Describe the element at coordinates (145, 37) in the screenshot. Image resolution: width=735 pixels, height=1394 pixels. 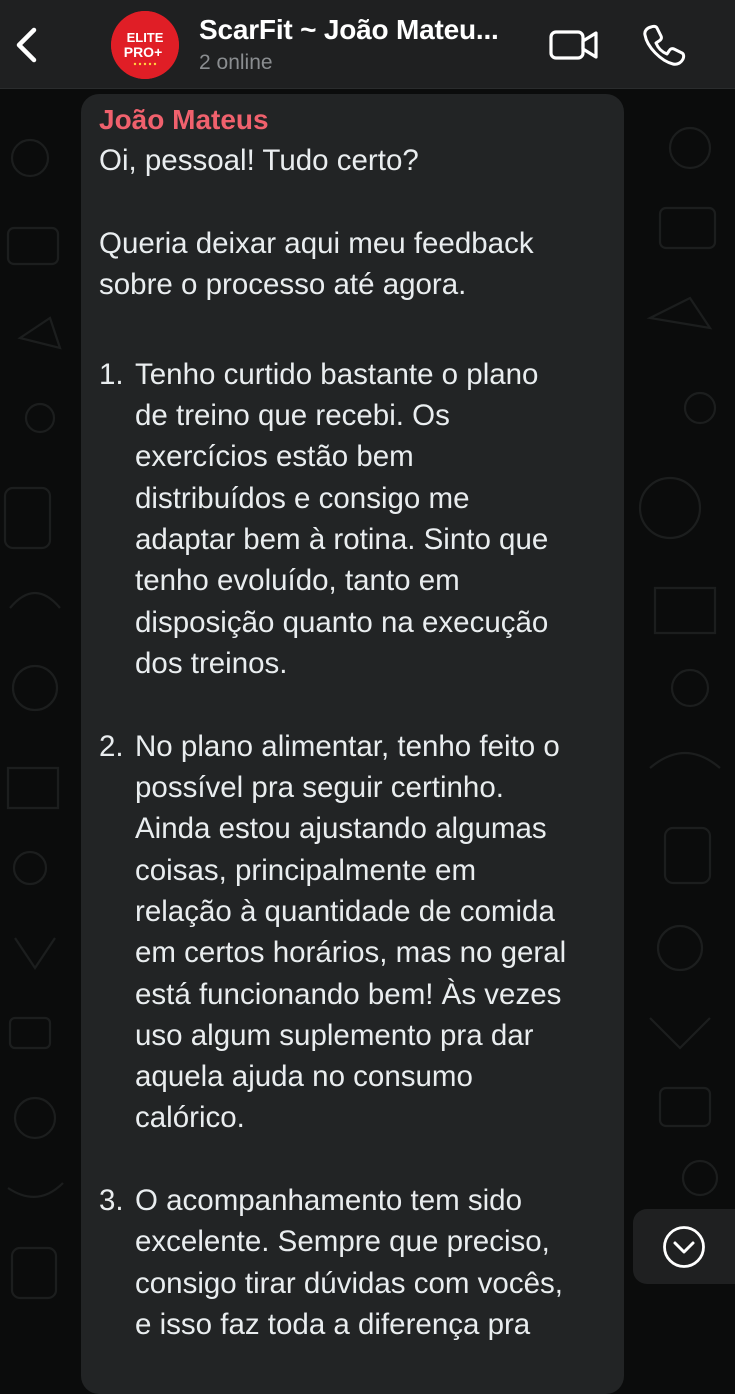
I see `svg-text: ELITE` at that location.